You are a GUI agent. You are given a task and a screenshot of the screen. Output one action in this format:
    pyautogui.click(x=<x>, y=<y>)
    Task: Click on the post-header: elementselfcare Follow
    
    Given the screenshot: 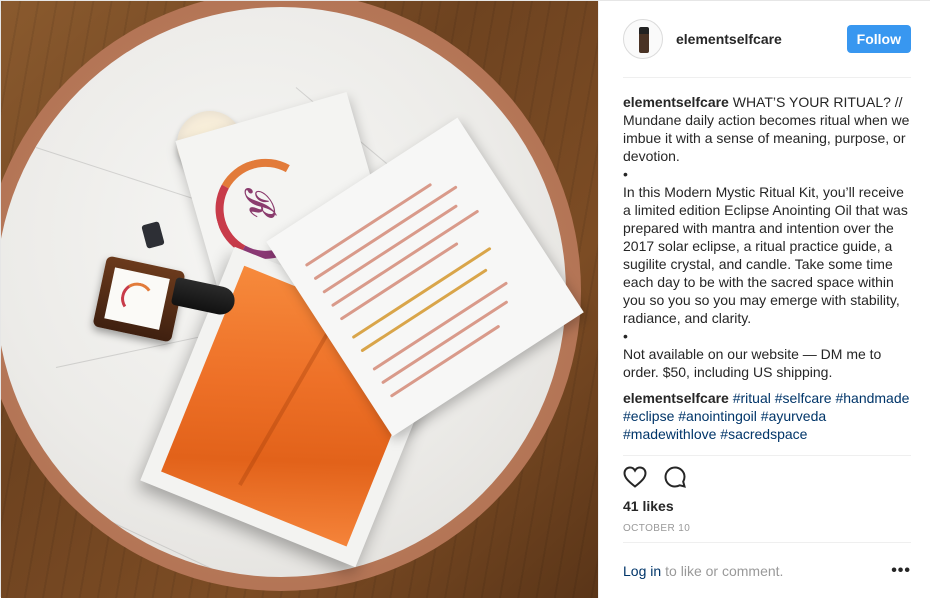 What is the action you would take?
    pyautogui.click(x=764, y=39)
    